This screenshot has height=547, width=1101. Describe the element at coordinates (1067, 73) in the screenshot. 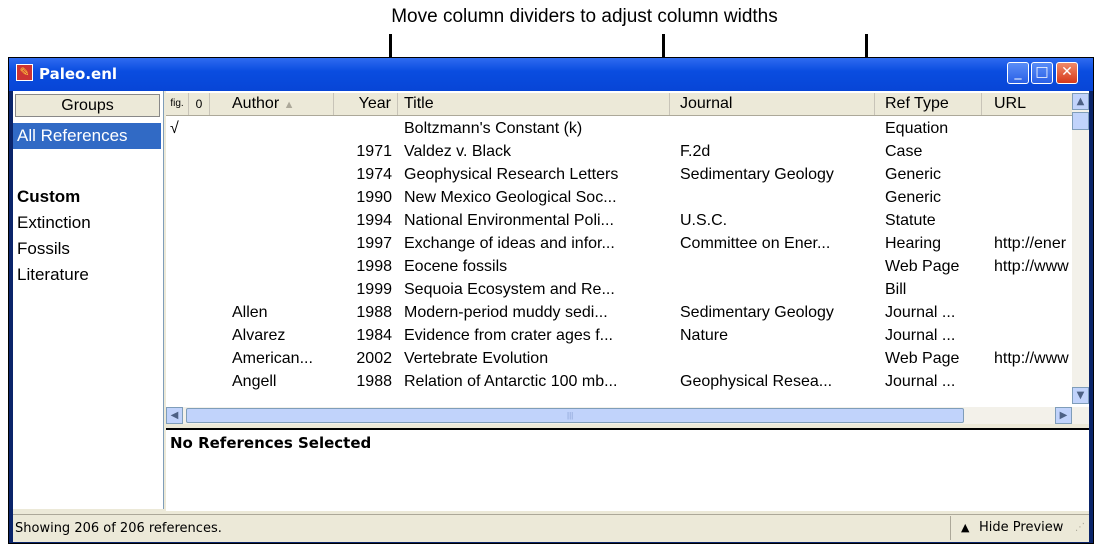

I see `close-button: ✕` at that location.